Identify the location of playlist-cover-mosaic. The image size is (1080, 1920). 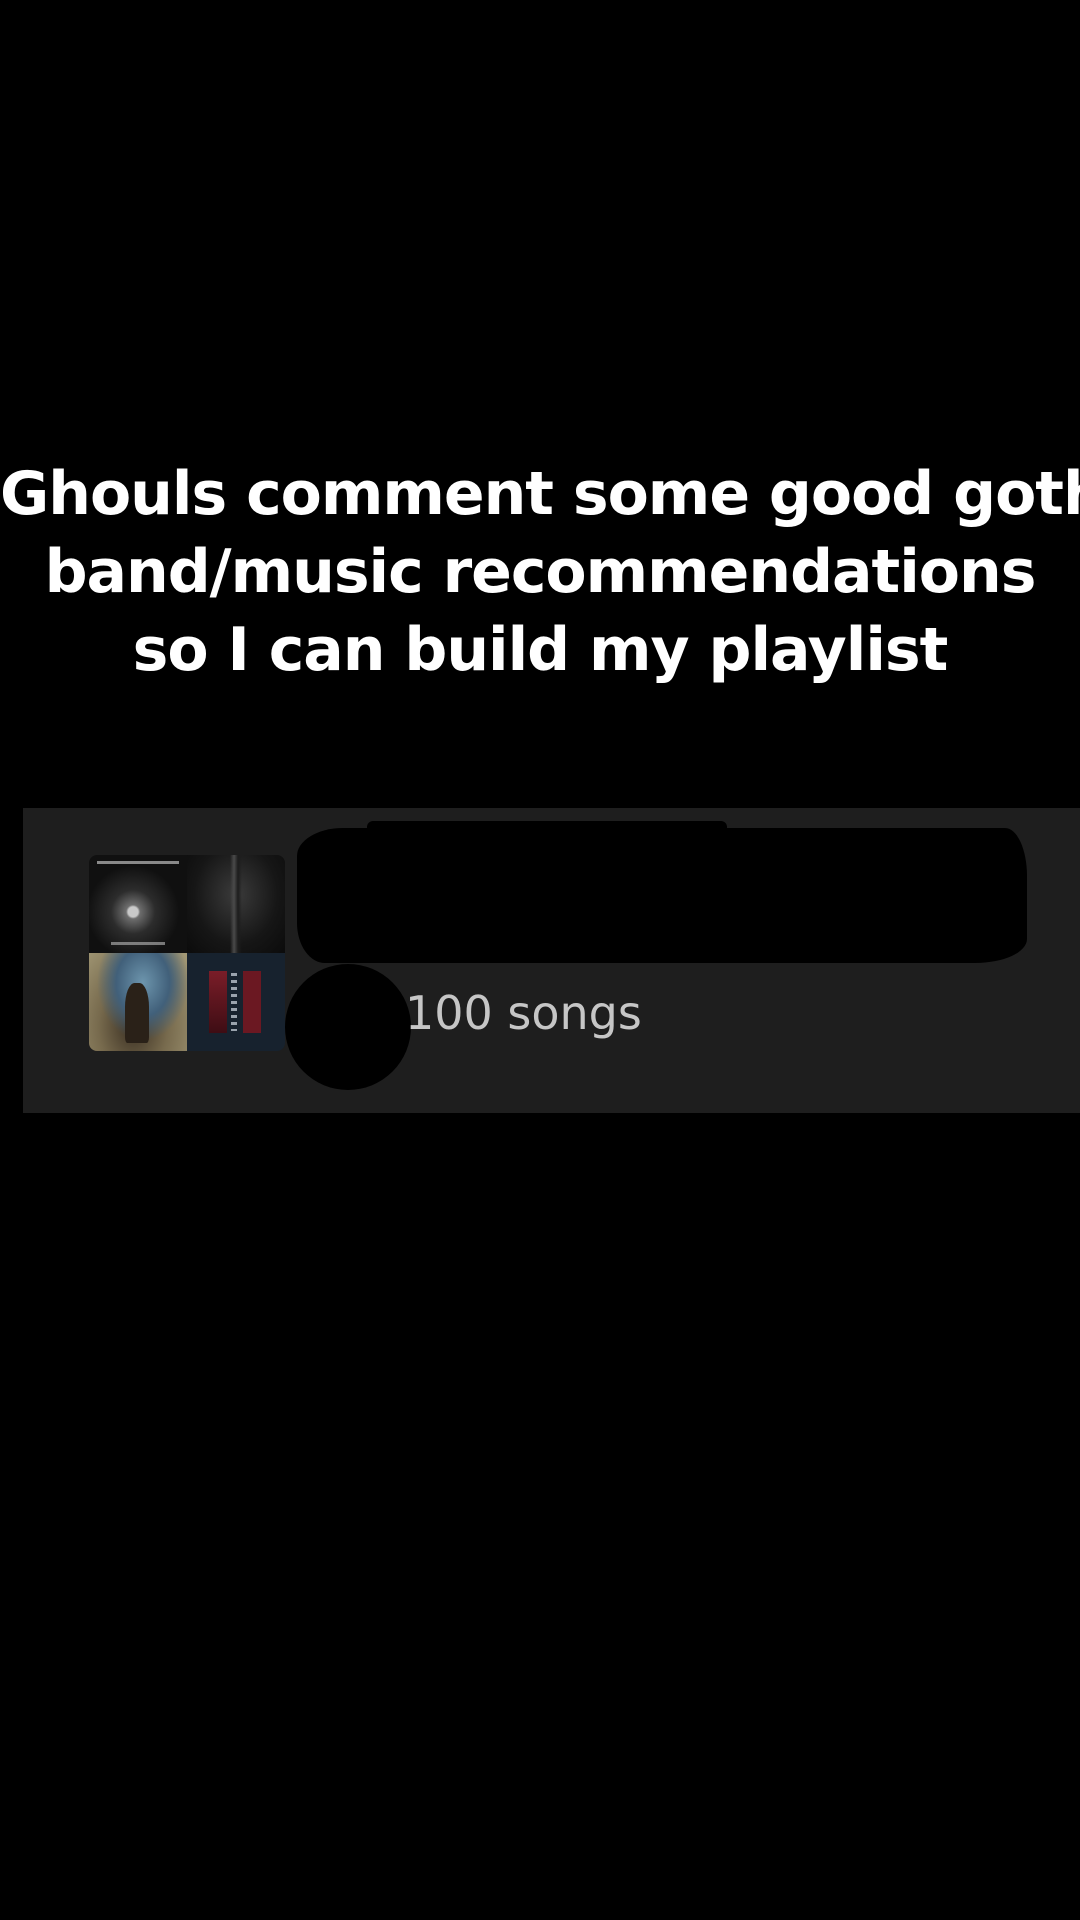
(187, 953).